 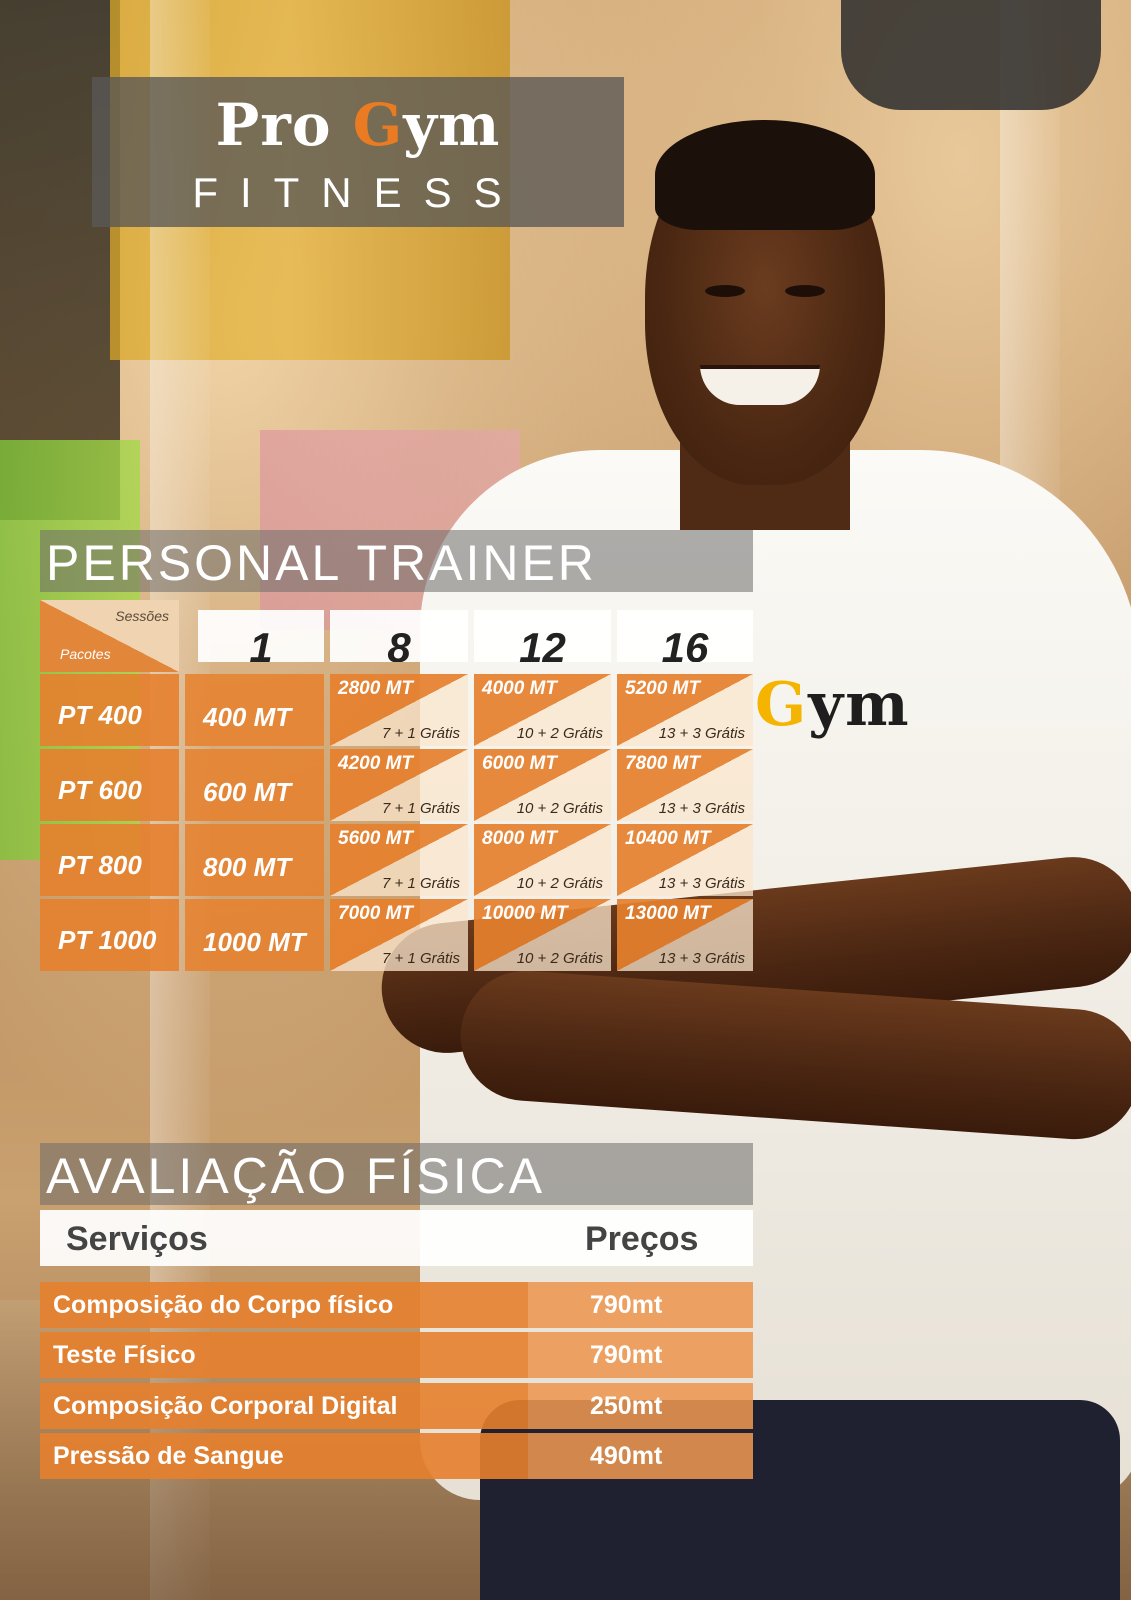 I want to click on package-deal: 13000 MT 13 + 3 Grátis, so click(x=685, y=935).